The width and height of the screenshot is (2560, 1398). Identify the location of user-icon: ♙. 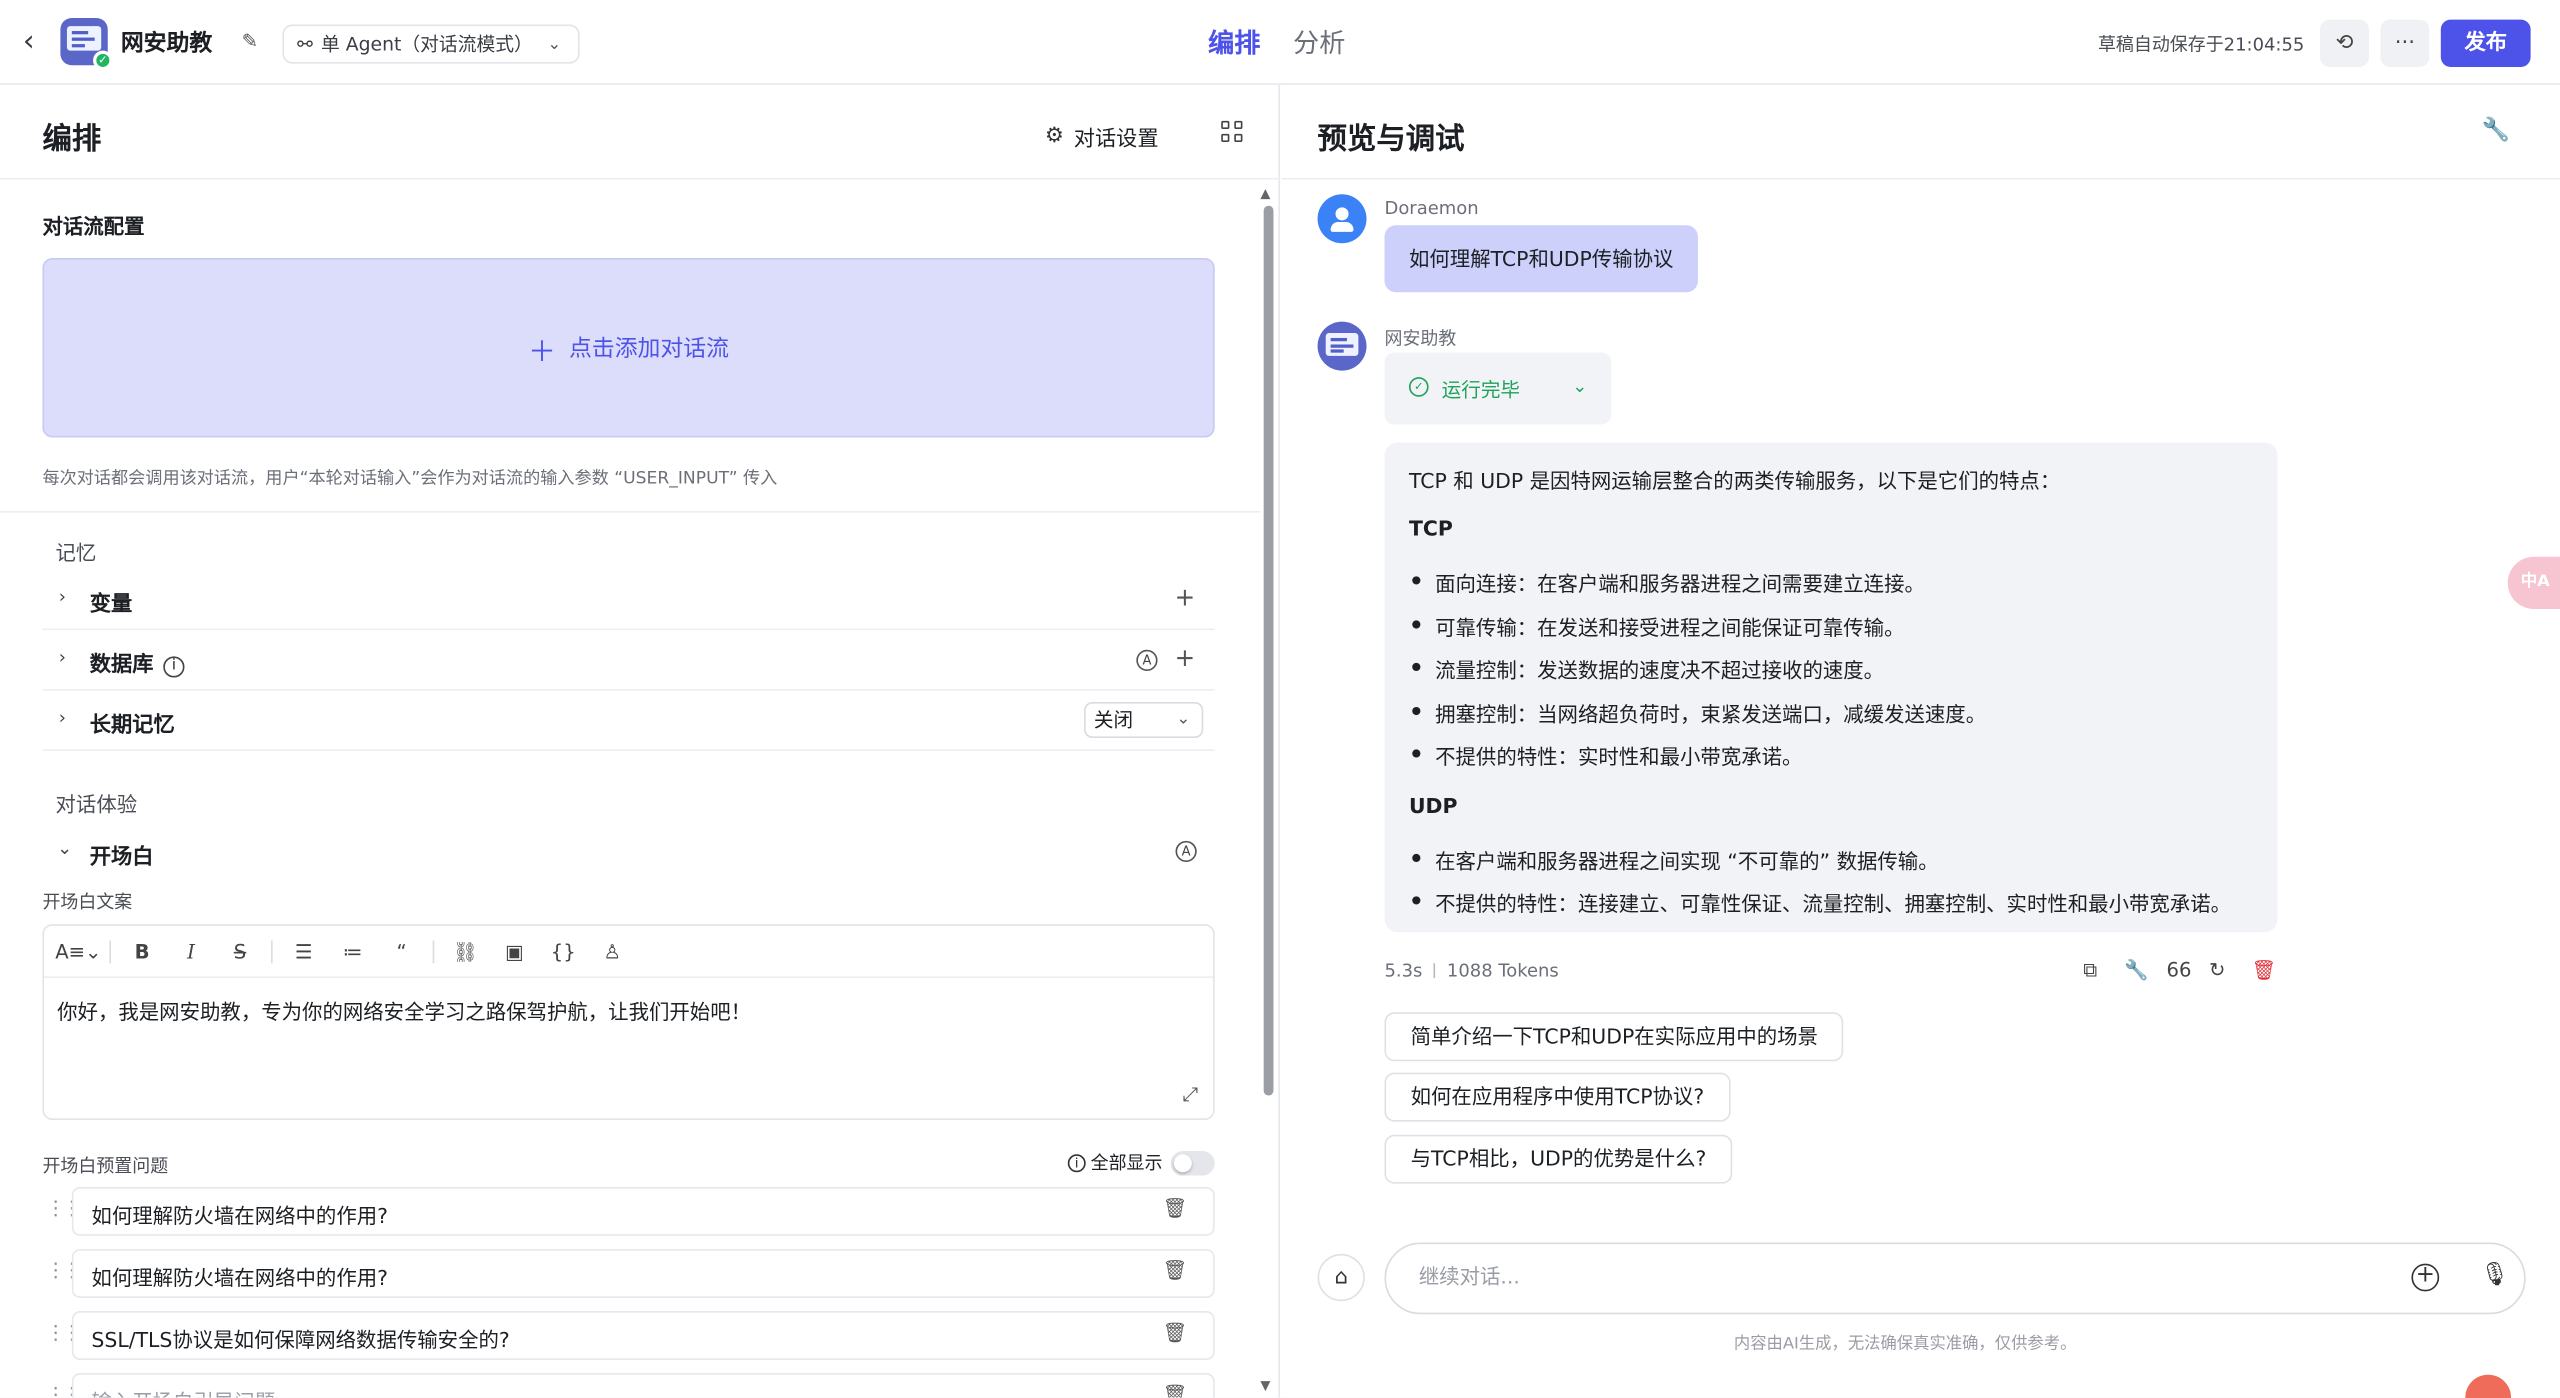
(612, 951).